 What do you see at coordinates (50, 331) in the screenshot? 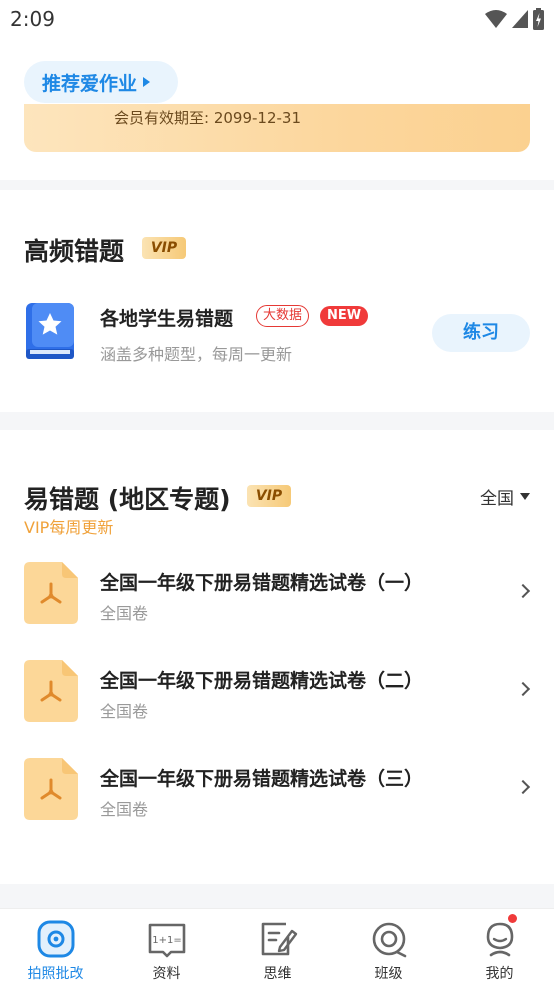
I see `question-book-icon` at bounding box center [50, 331].